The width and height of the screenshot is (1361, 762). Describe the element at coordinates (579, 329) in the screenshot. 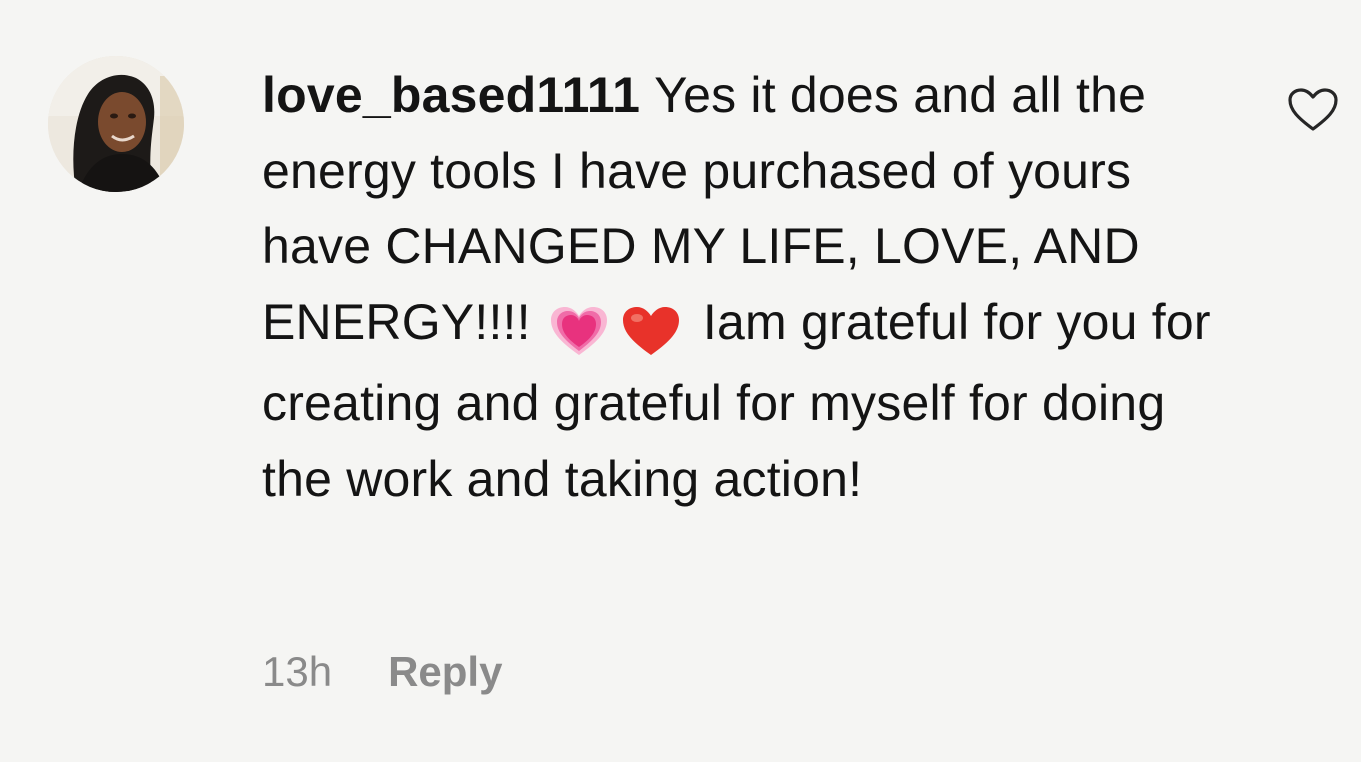

I see `growing-heart-icon` at that location.